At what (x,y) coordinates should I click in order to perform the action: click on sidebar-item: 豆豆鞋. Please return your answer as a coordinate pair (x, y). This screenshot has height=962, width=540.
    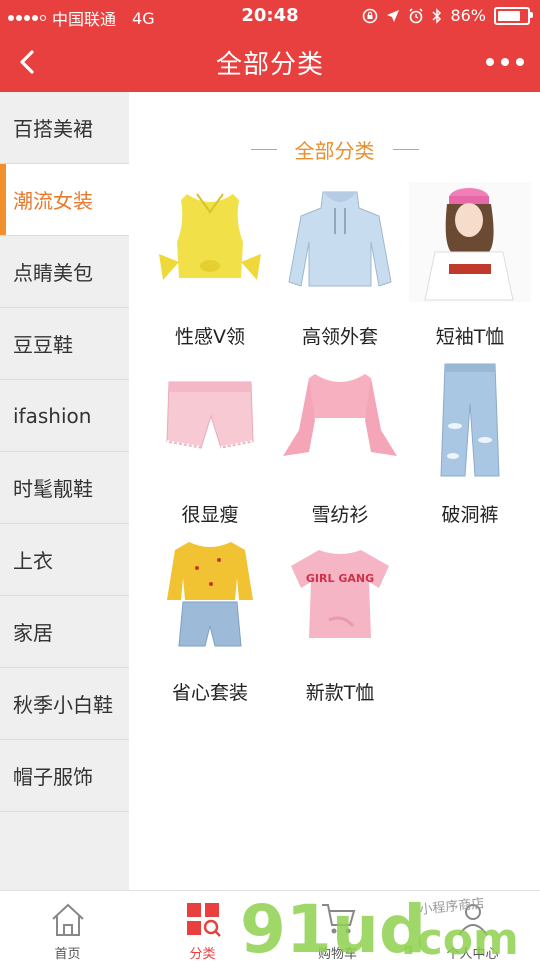
    Looking at the image, I should click on (64, 344).